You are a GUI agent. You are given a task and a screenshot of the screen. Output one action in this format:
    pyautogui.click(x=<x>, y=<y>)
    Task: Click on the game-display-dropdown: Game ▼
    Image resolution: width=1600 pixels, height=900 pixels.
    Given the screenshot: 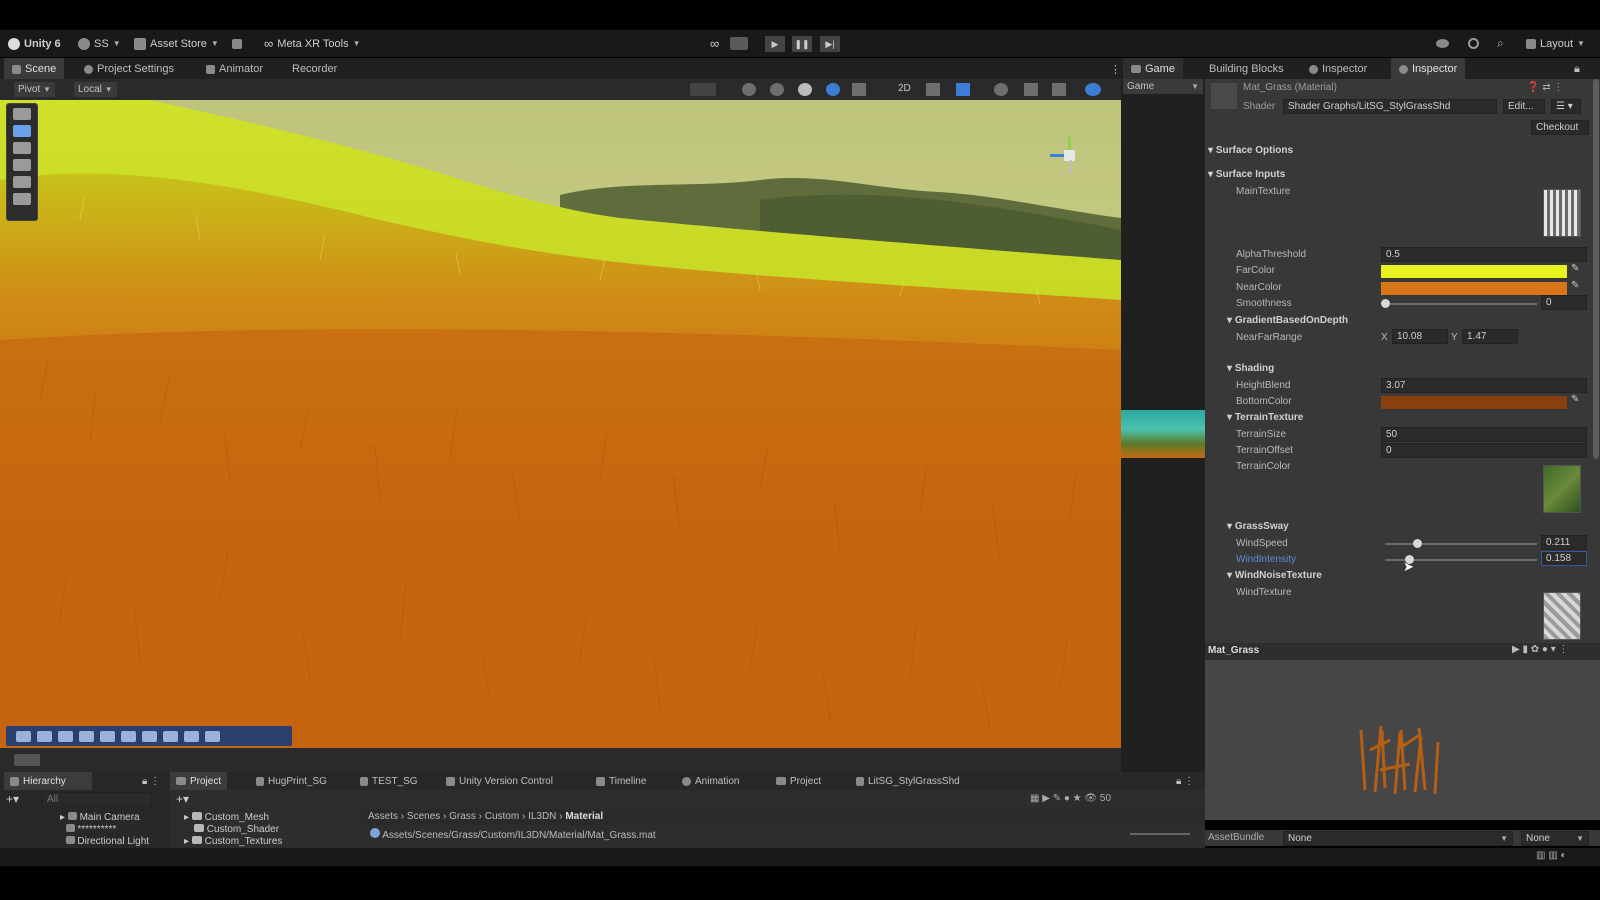 What is the action you would take?
    pyautogui.click(x=1163, y=86)
    